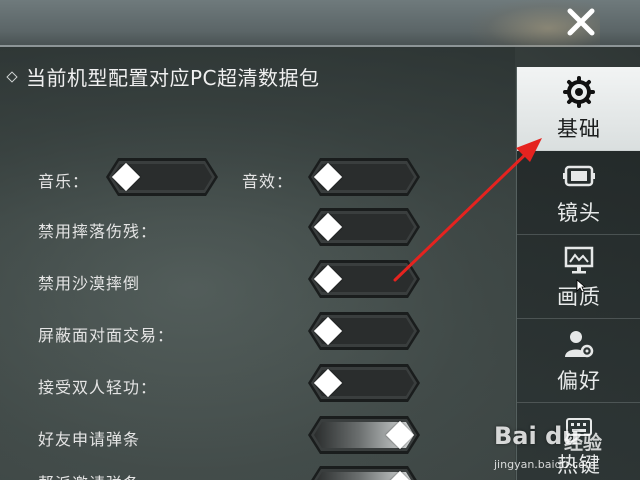 The image size is (640, 480). Describe the element at coordinates (579, 380) in the screenshot. I see `nav-preference-label: 偏好` at that location.